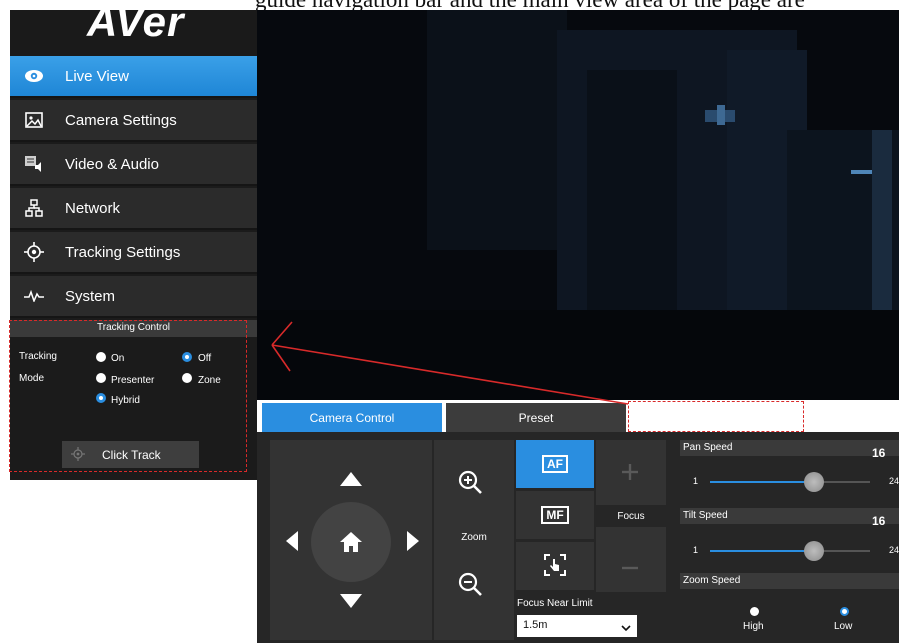 Image resolution: width=899 pixels, height=643 pixels. Describe the element at coordinates (292, 543) in the screenshot. I see `arrow-left-icon` at that location.